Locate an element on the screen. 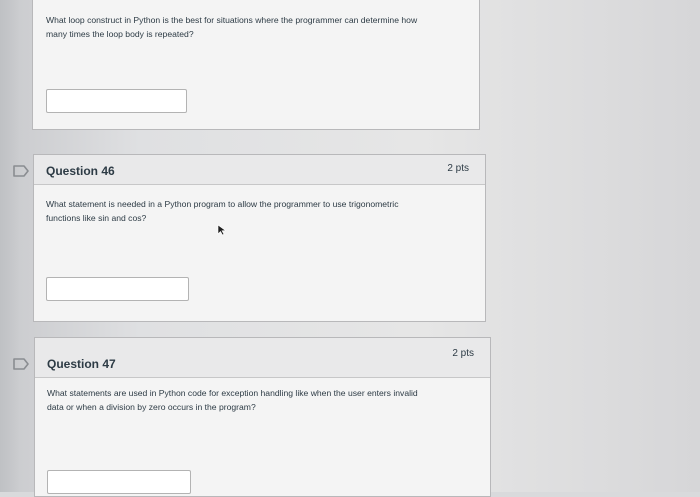 Image resolution: width=700 pixels, height=497 pixels. question-46-points: 2 pts is located at coordinates (458, 168).